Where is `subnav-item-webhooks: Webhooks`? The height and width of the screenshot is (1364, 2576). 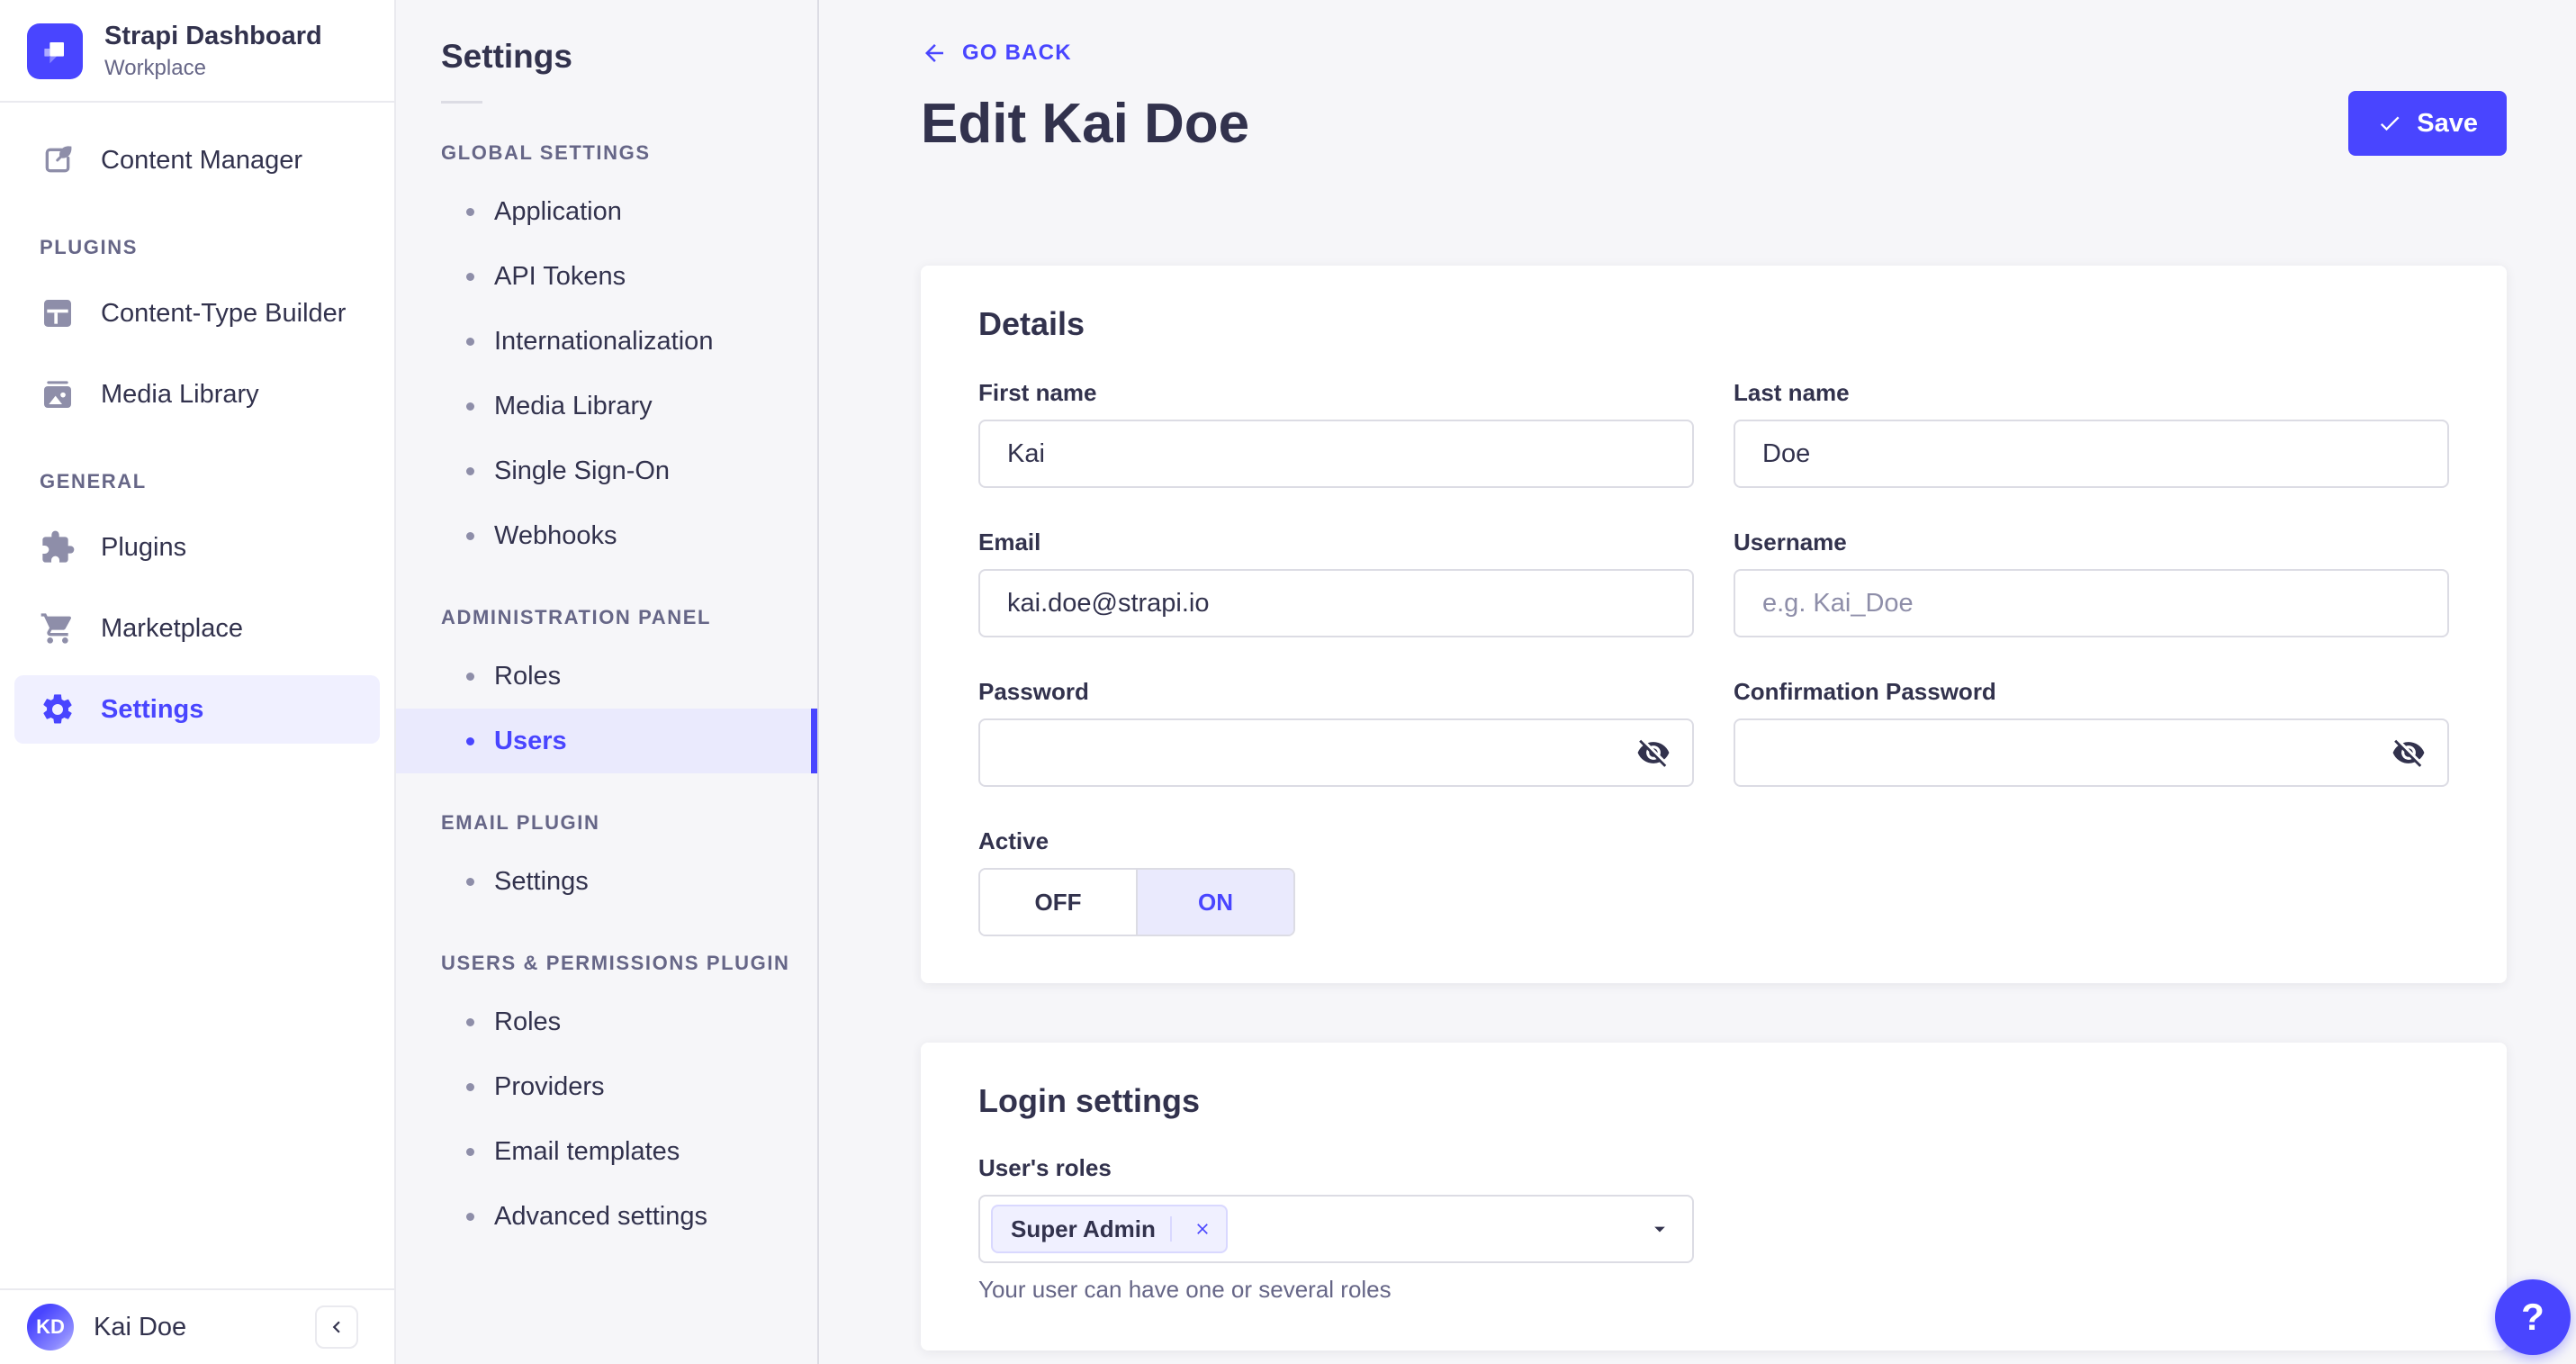 subnav-item-webhooks: Webhooks is located at coordinates (606, 535).